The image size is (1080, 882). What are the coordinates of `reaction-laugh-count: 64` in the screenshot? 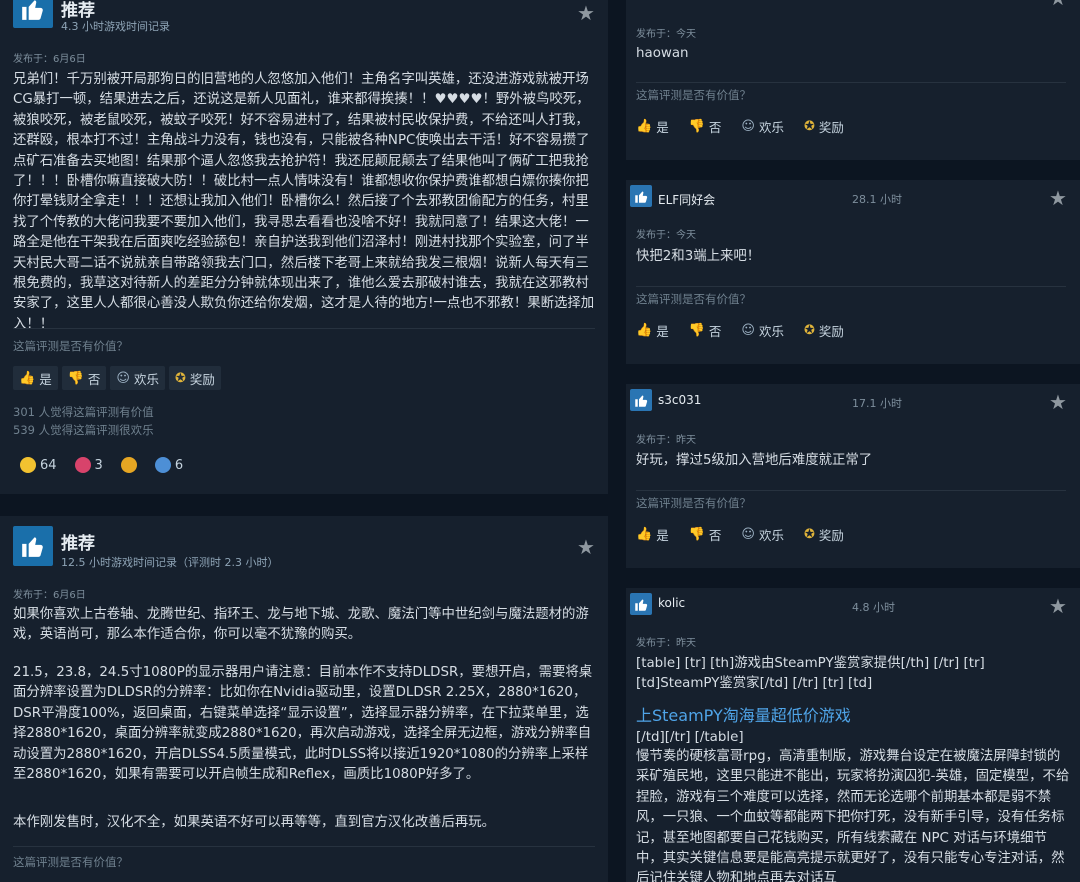 It's located at (48, 465).